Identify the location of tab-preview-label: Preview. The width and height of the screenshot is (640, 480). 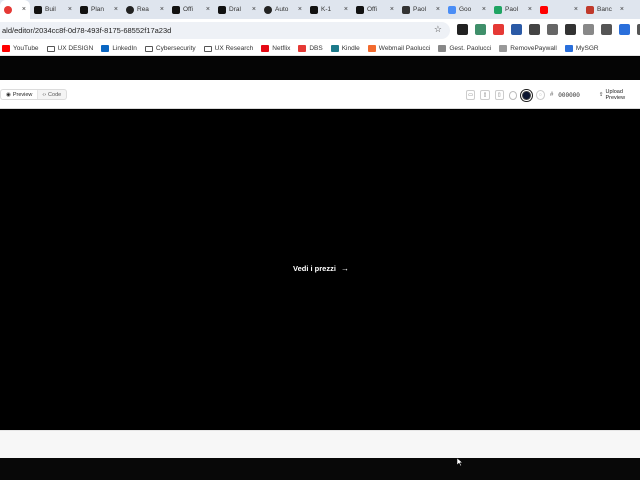
(22, 94).